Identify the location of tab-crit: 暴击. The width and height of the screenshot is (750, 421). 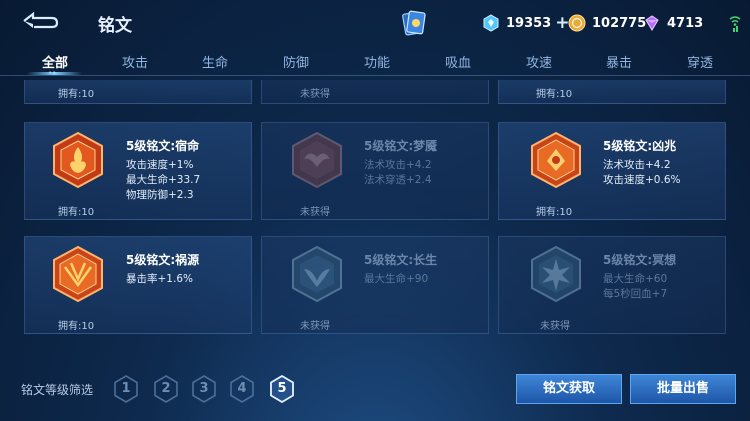
(619, 61).